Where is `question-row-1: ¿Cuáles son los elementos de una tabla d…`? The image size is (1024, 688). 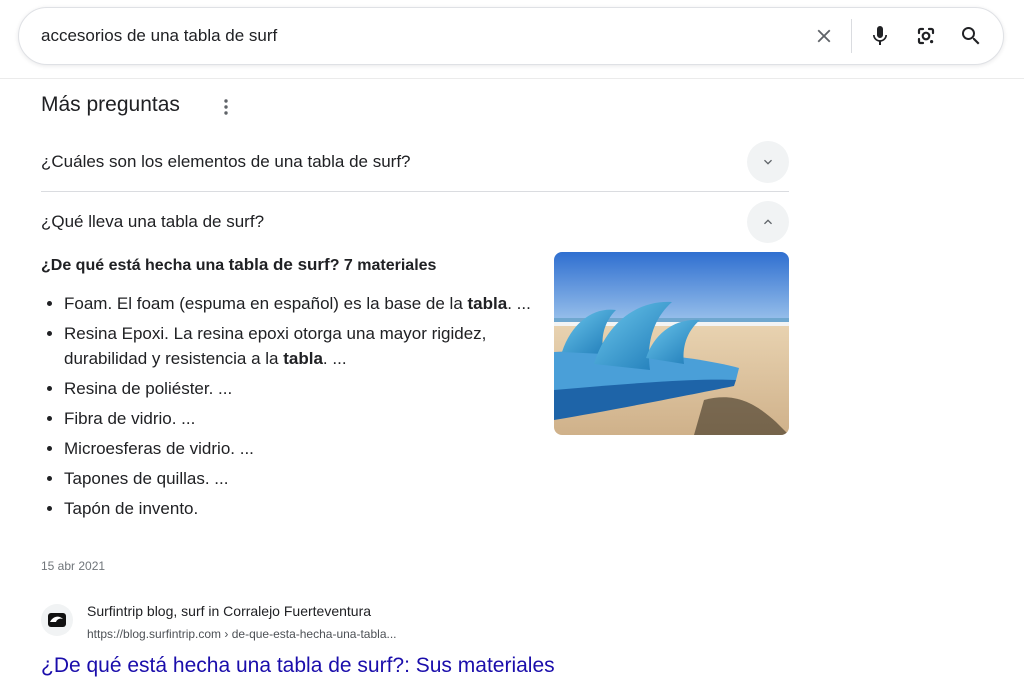 question-row-1: ¿Cuáles son los elementos de una tabla d… is located at coordinates (415, 163).